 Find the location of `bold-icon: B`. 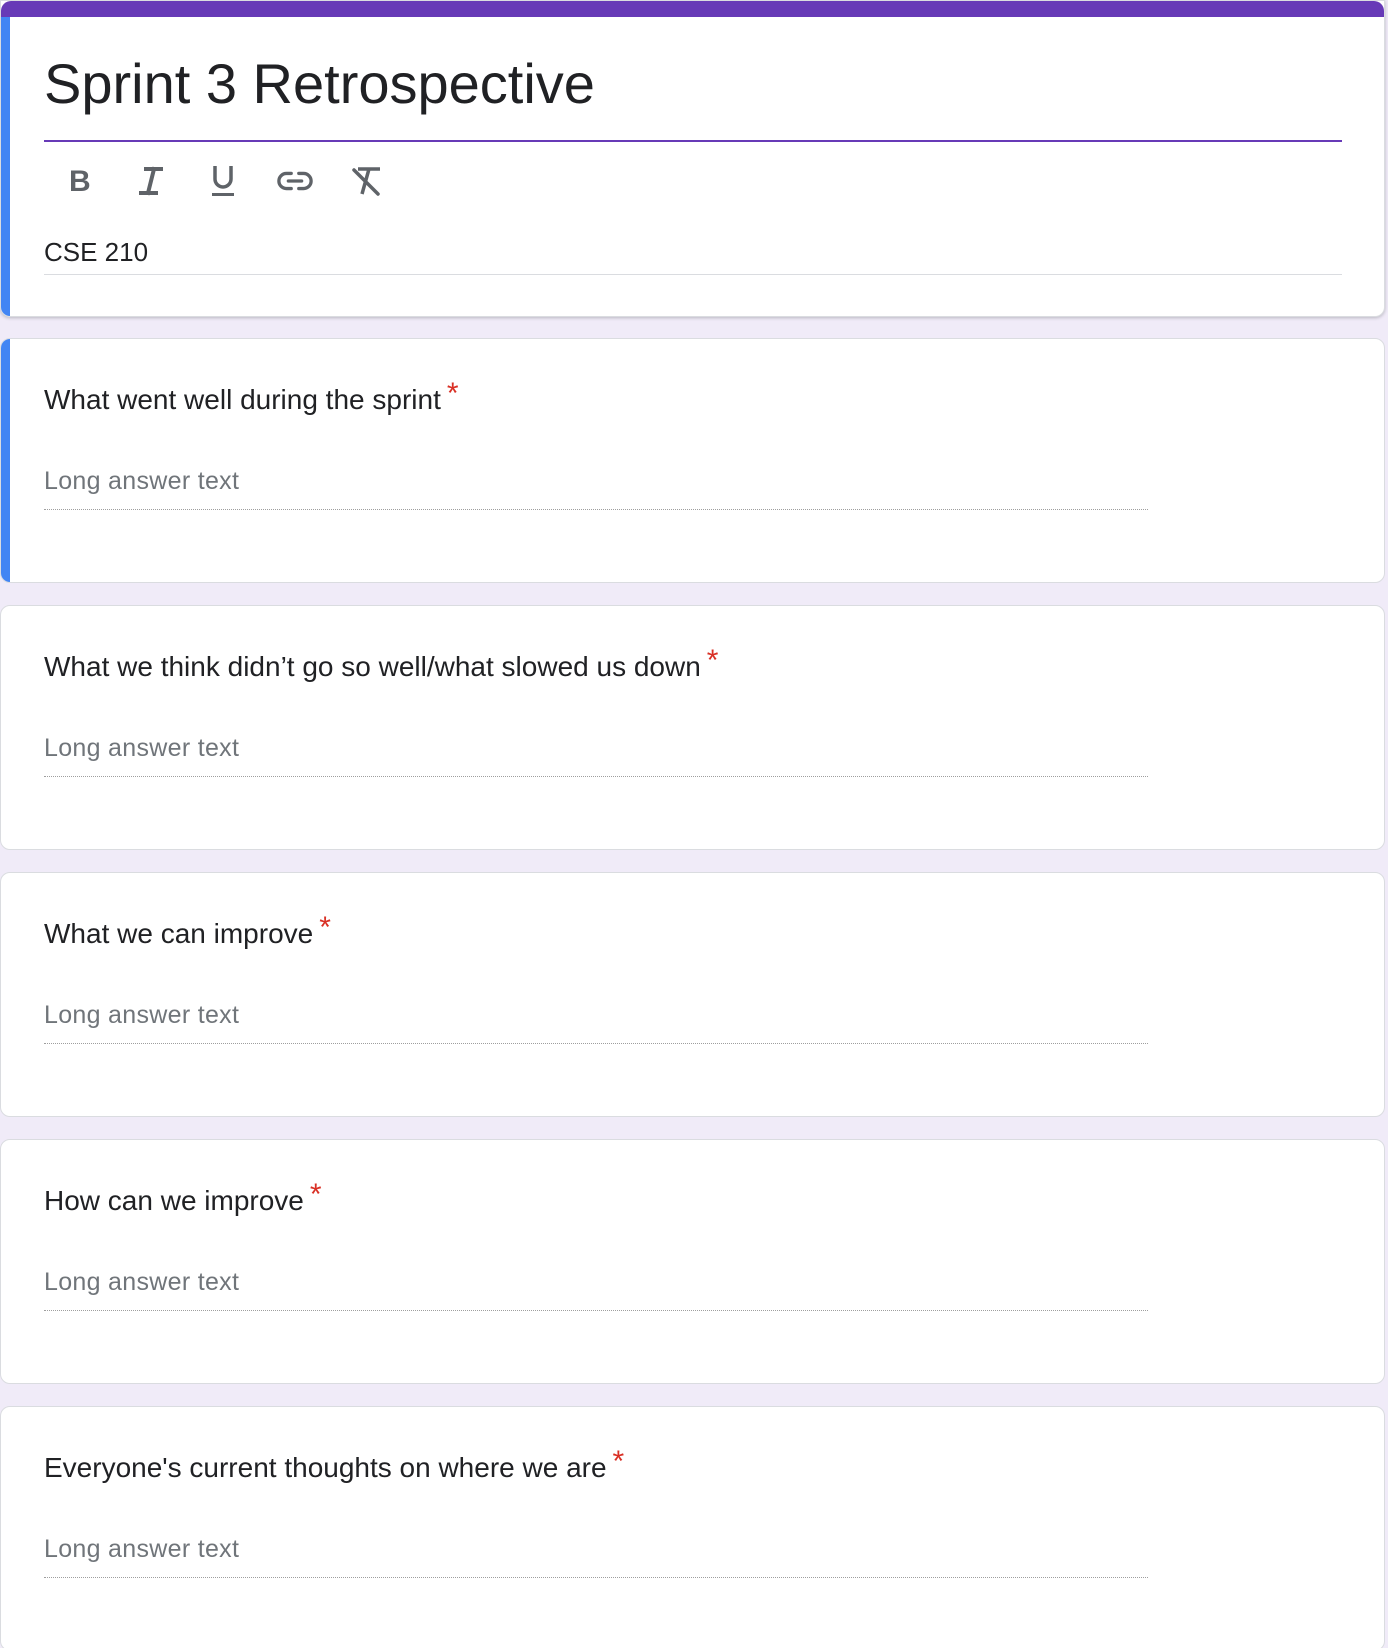

bold-icon: B is located at coordinates (80, 181).